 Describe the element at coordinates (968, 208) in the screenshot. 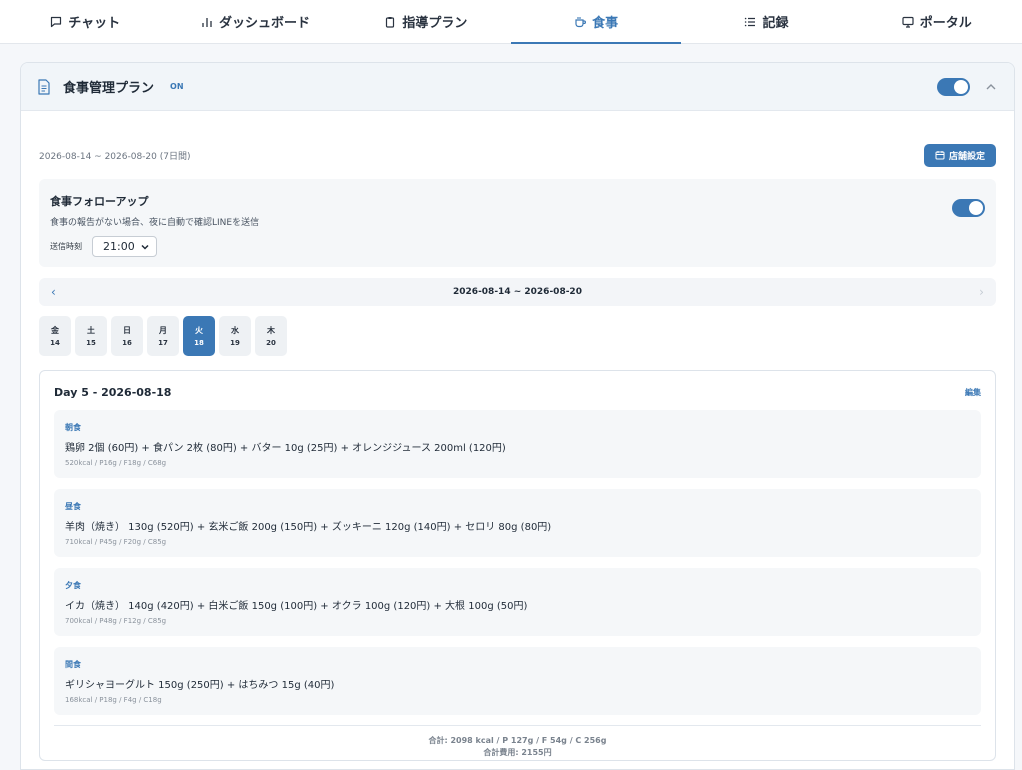

I see `followup-toggle` at that location.